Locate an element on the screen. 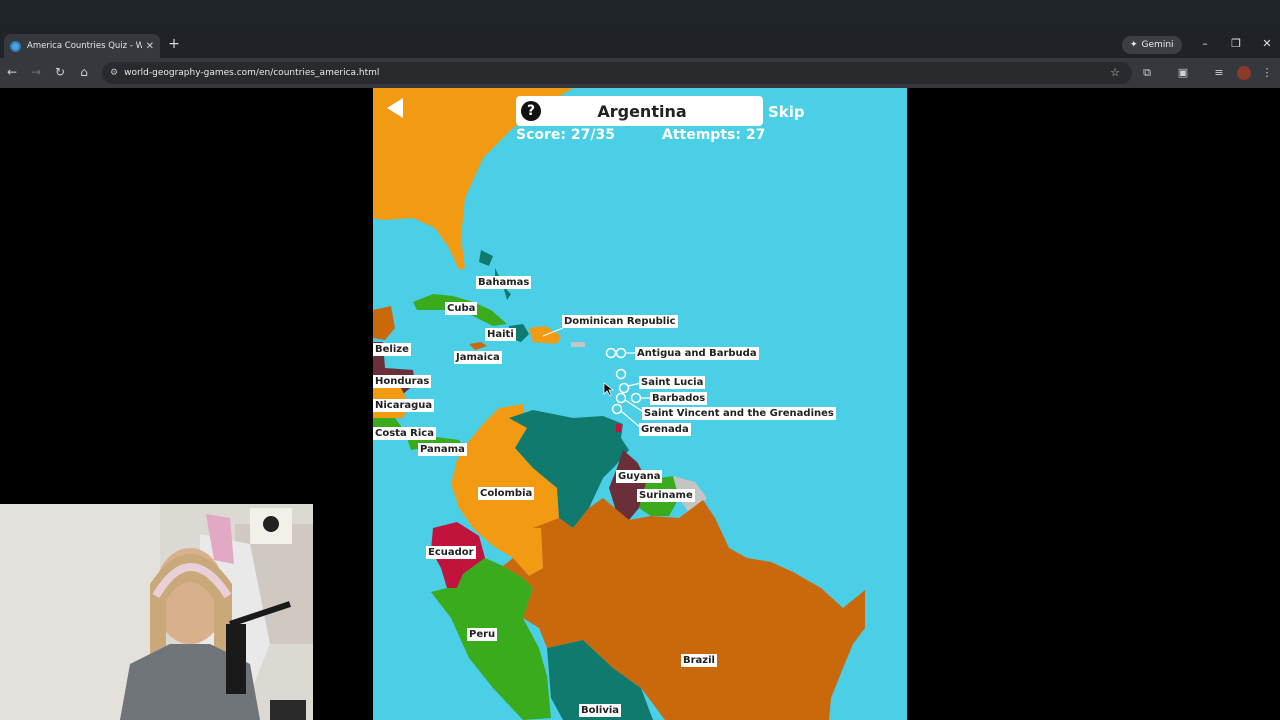 This screenshot has width=1280, height=720. label-cuba: Cuba is located at coordinates (461, 308).